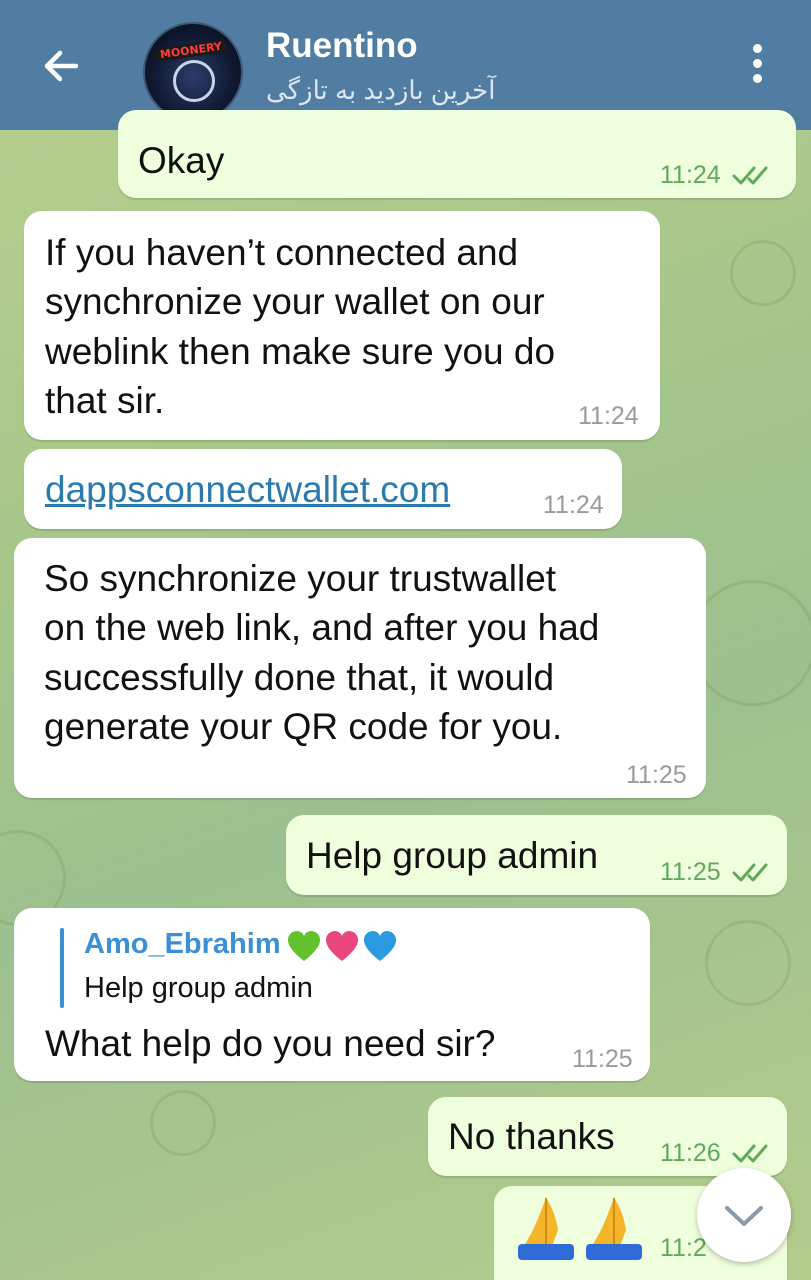 The height and width of the screenshot is (1280, 811). Describe the element at coordinates (580, 1229) in the screenshot. I see `folded-hands-emoji-icon` at that location.